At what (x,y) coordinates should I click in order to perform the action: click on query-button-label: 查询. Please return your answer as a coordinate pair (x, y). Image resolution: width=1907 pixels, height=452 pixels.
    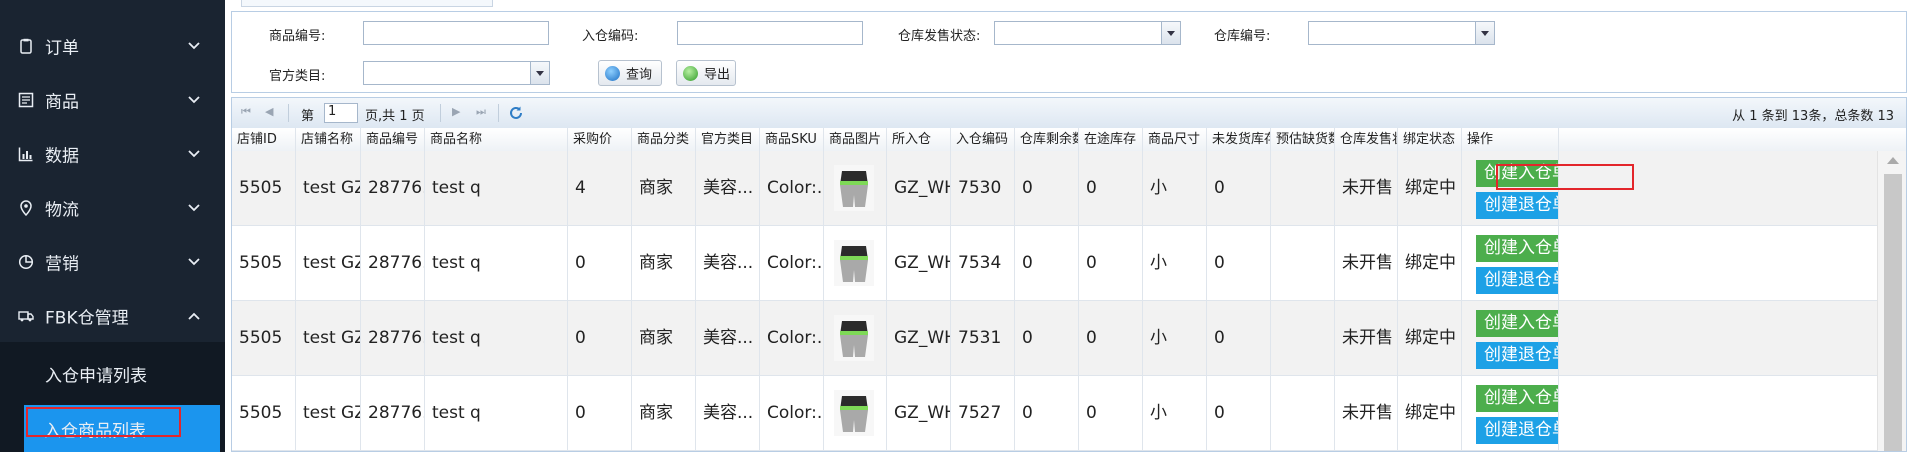
    Looking at the image, I should click on (639, 75).